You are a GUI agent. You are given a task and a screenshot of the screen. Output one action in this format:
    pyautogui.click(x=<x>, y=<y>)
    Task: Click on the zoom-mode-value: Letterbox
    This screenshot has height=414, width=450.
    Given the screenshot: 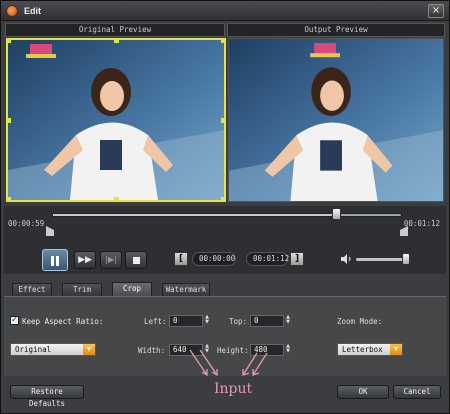 What is the action you would take?
    pyautogui.click(x=362, y=349)
    